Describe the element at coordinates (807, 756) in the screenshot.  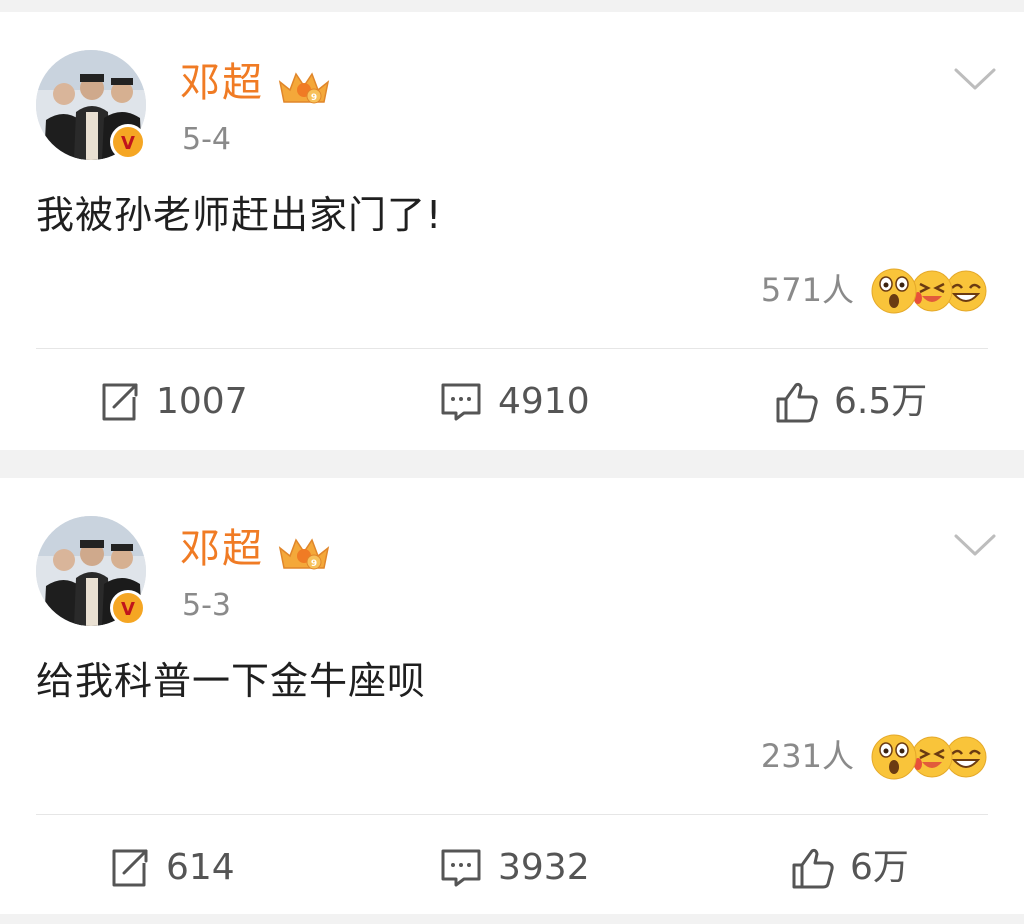
I see `reaction-count: 231人` at that location.